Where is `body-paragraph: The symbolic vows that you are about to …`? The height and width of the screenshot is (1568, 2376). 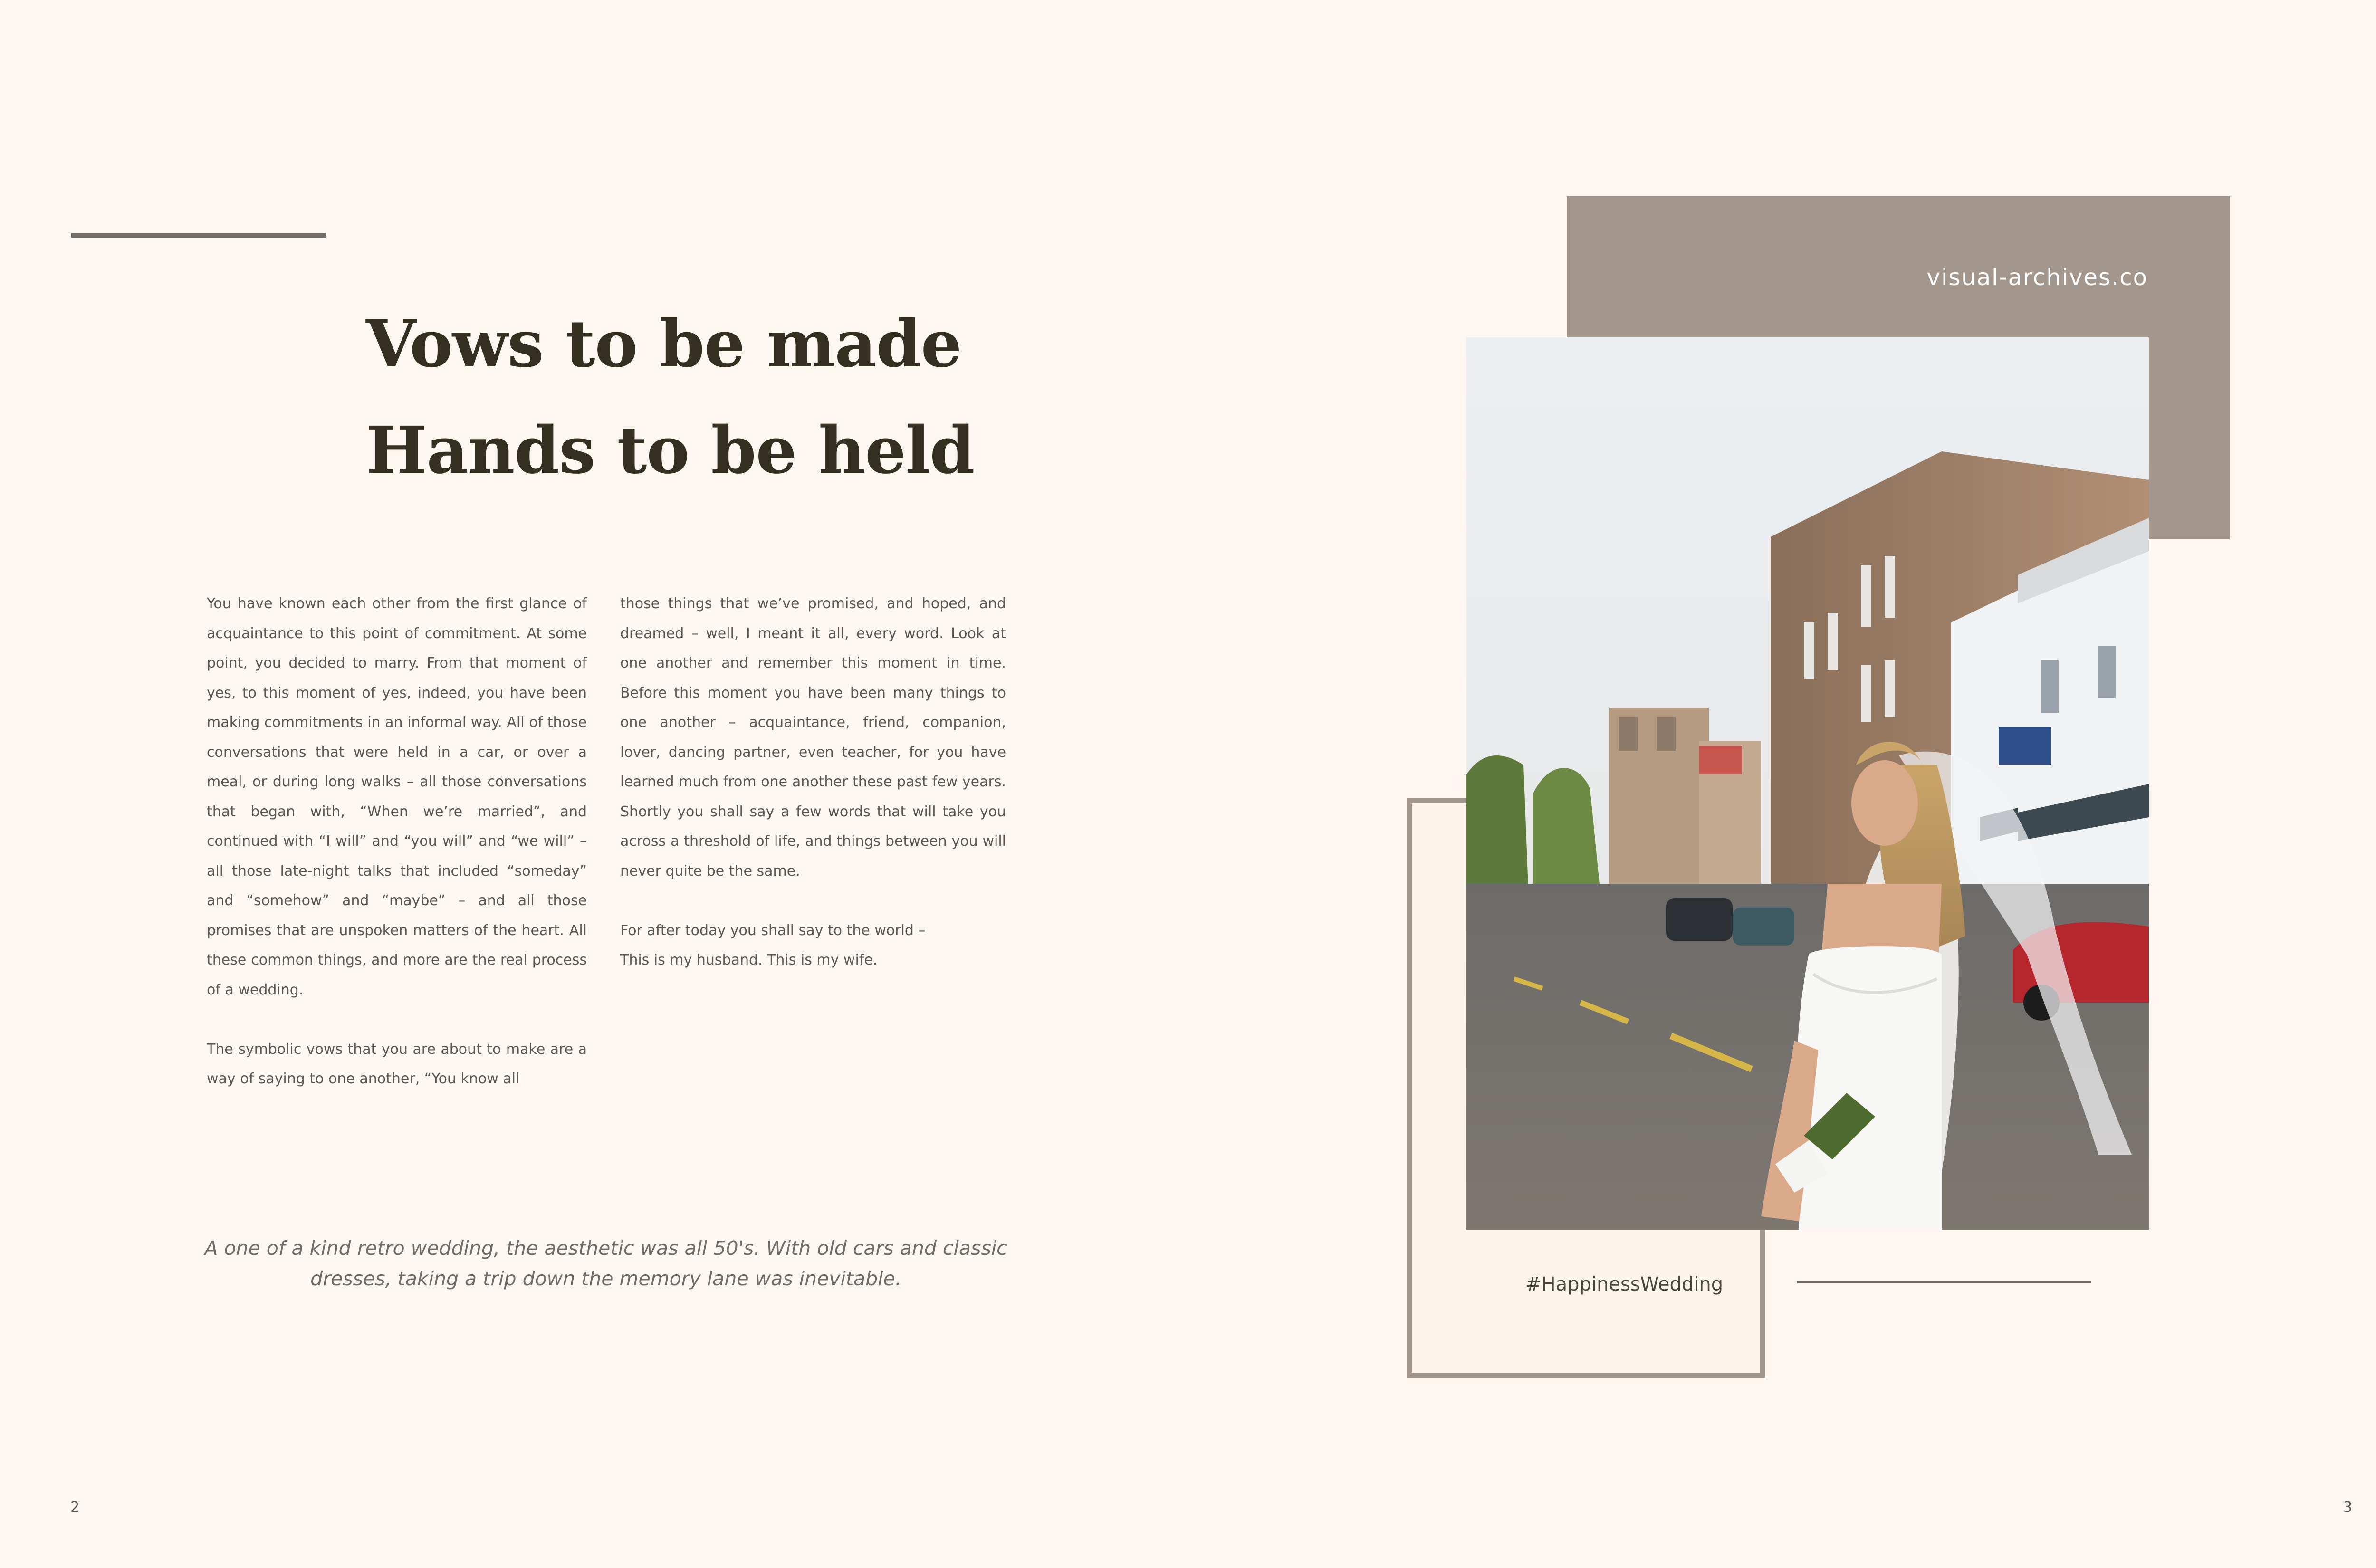 body-paragraph: The symbolic vows that you are about to … is located at coordinates (397, 1065).